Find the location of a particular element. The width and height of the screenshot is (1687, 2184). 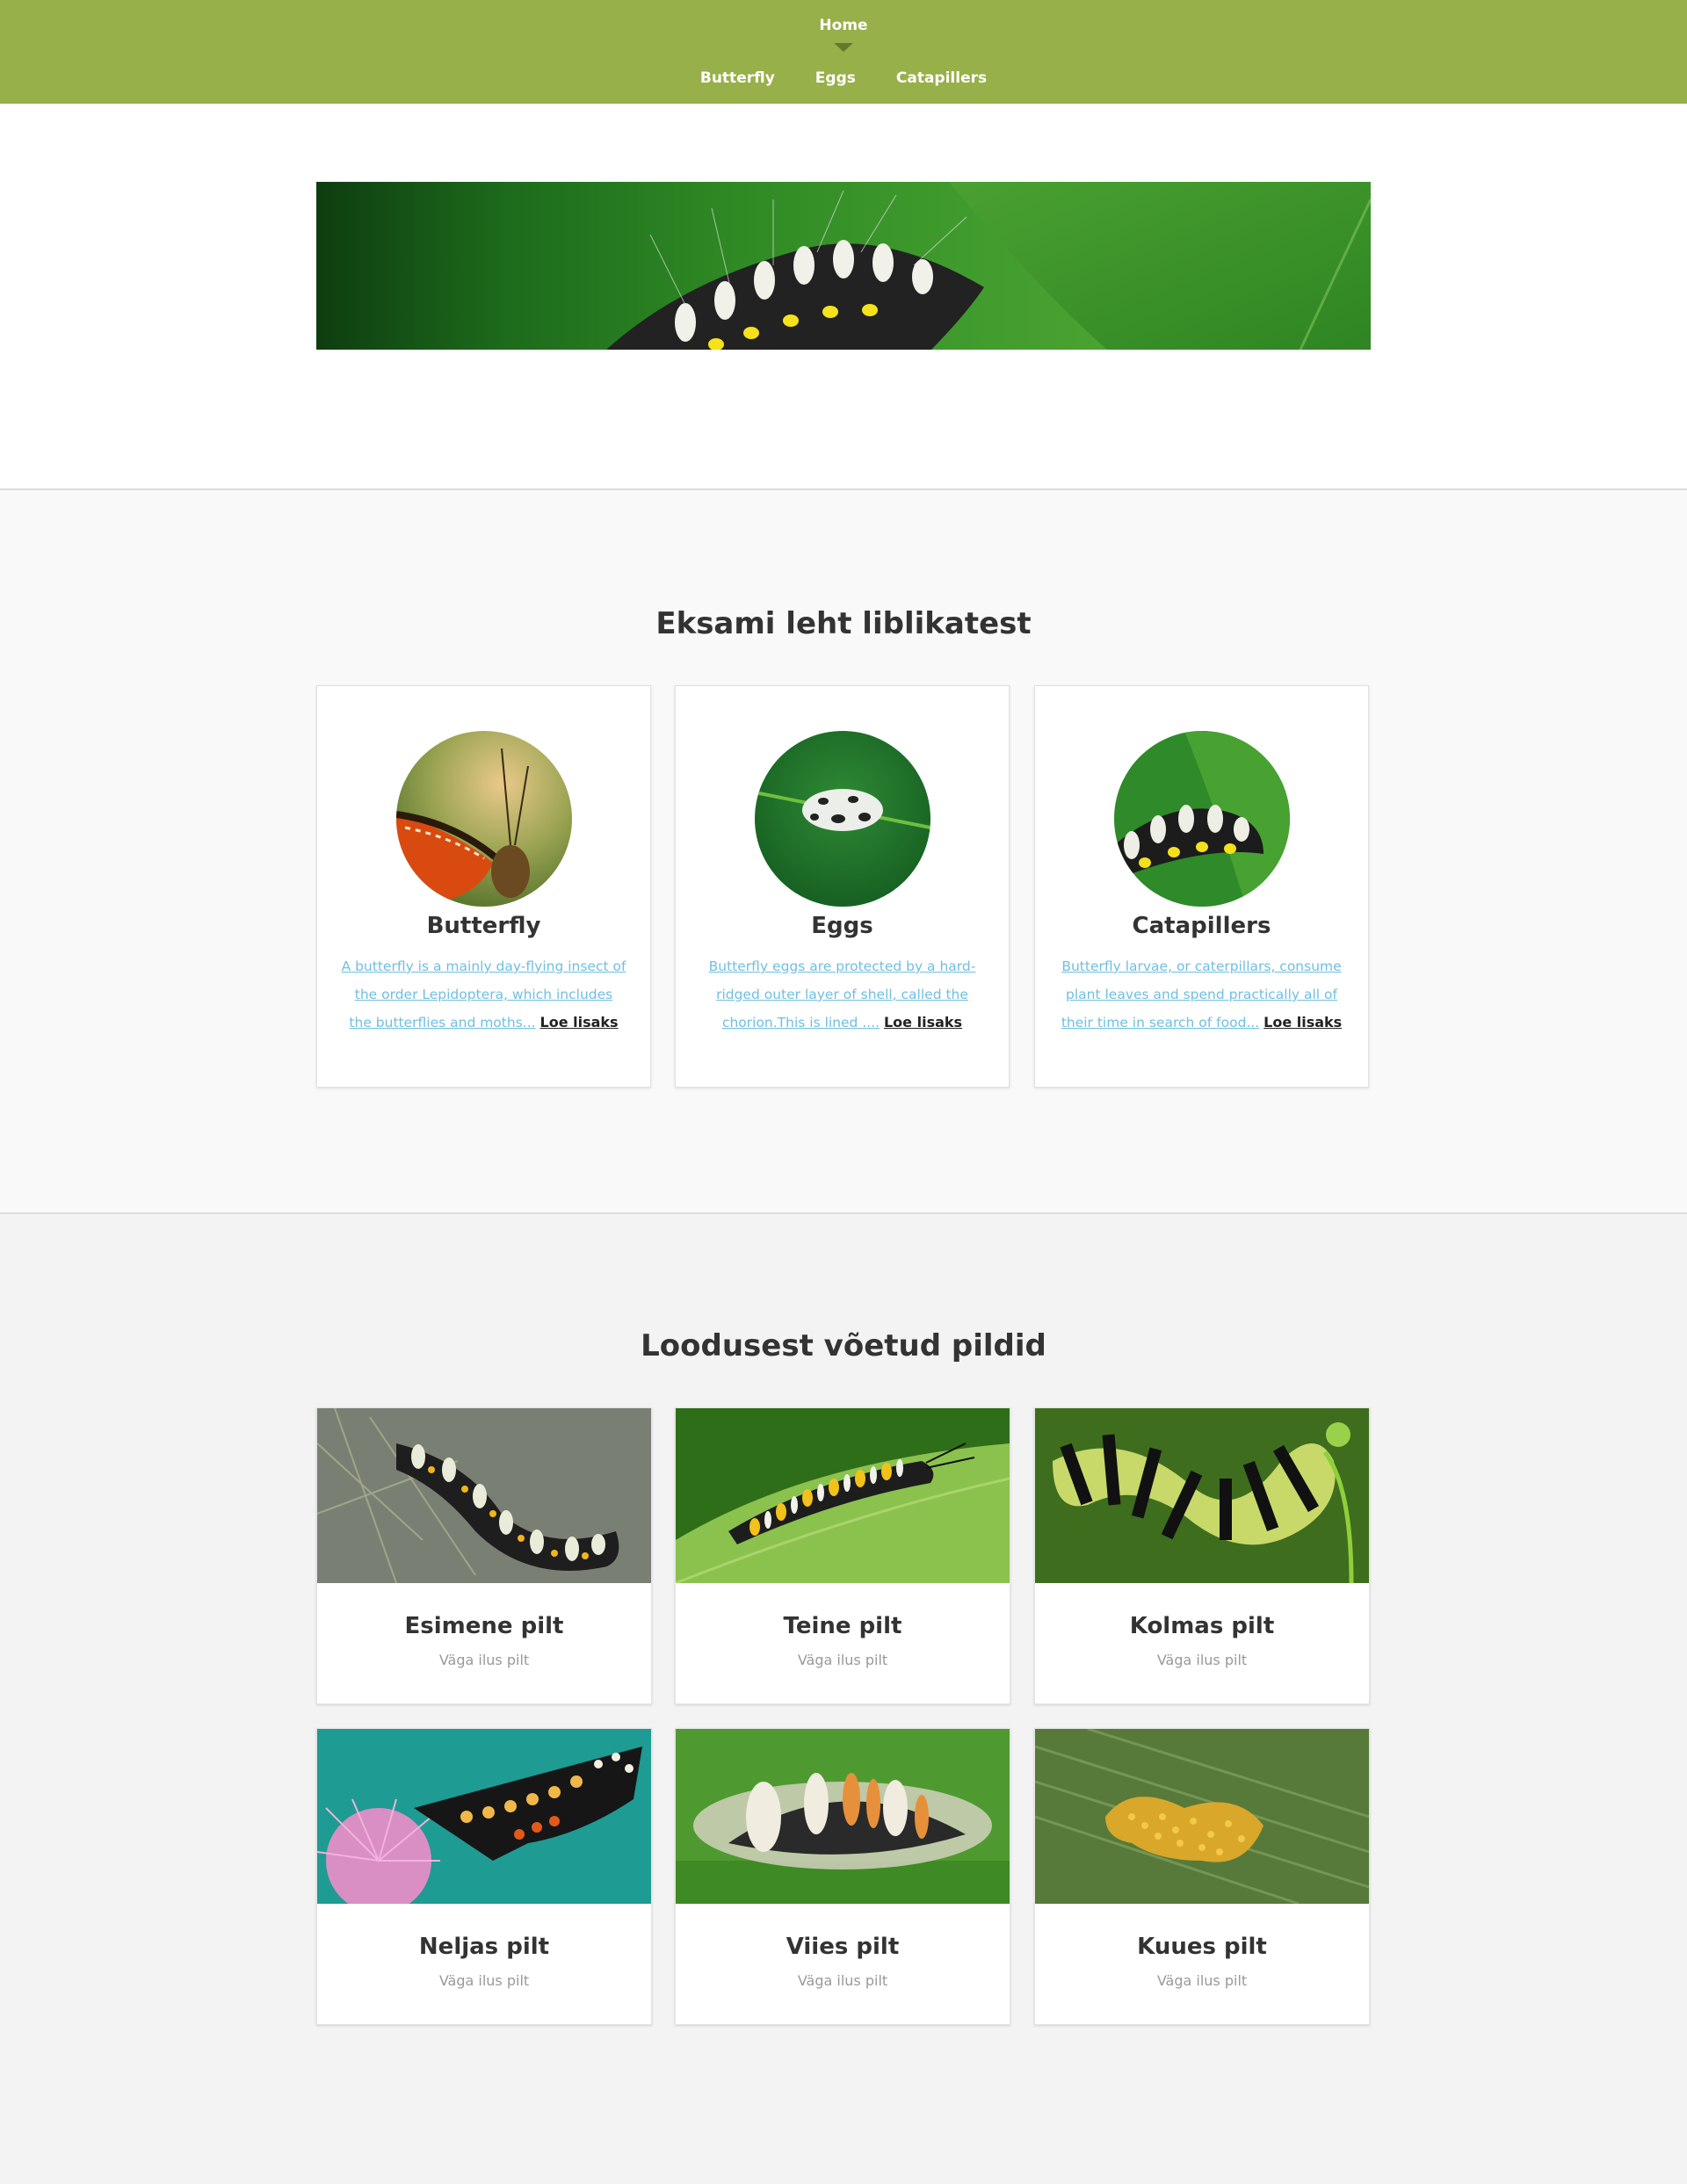

nav-item-eggs: Eggs is located at coordinates (835, 78).